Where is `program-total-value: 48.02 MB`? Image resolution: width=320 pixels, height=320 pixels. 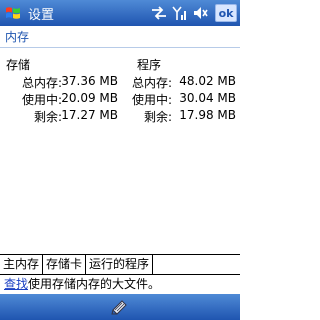 program-total-value: 48.02 MB is located at coordinates (207, 81).